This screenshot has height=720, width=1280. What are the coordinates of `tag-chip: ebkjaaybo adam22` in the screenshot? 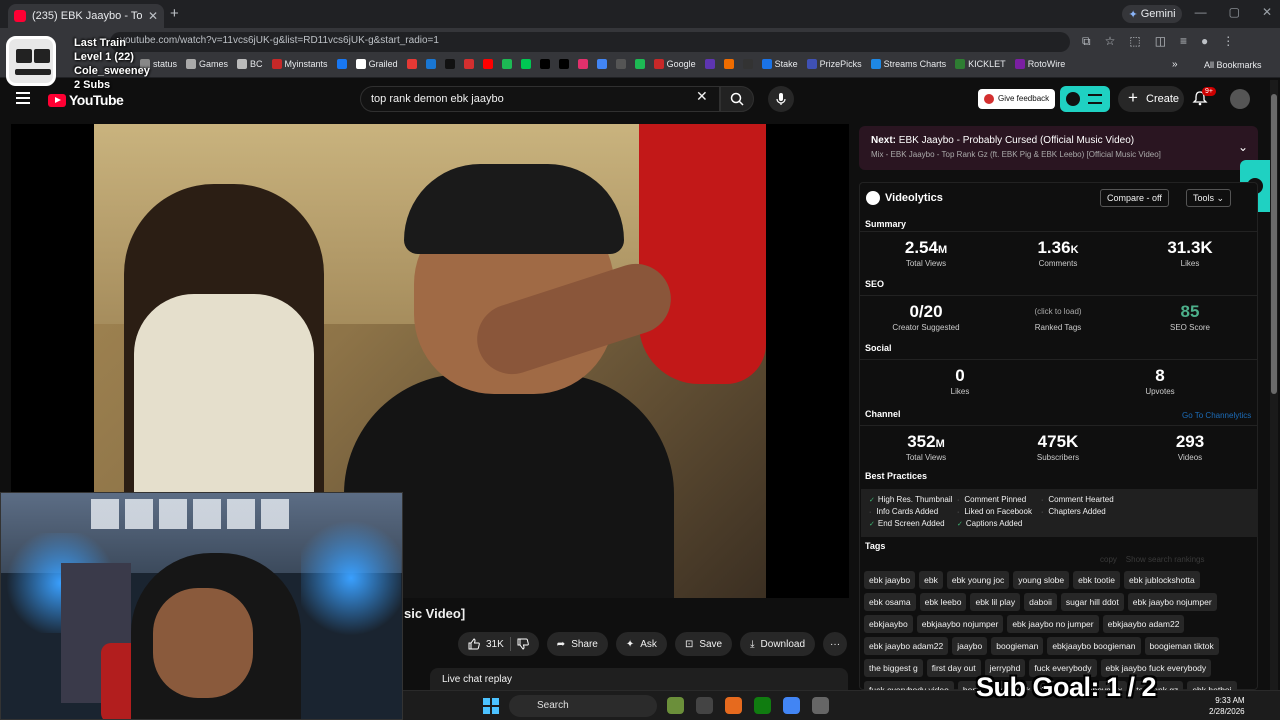 It's located at (1143, 624).